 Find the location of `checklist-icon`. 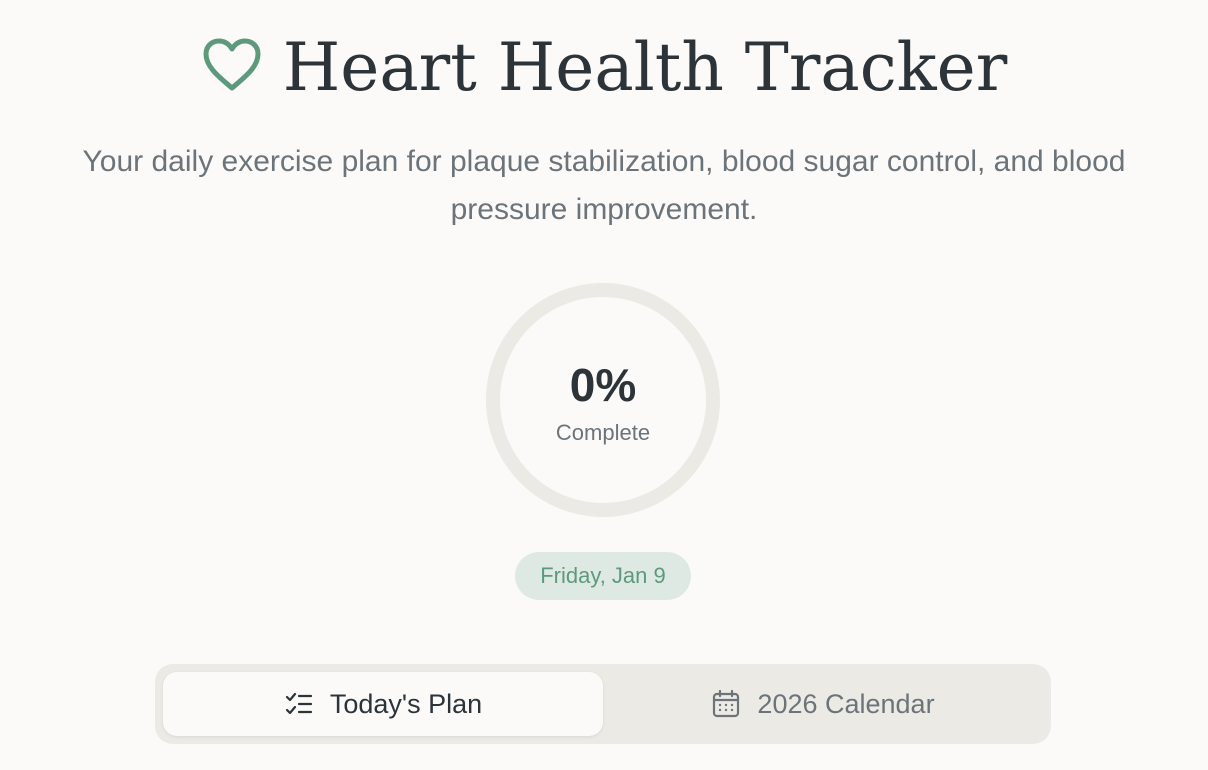

checklist-icon is located at coordinates (299, 704).